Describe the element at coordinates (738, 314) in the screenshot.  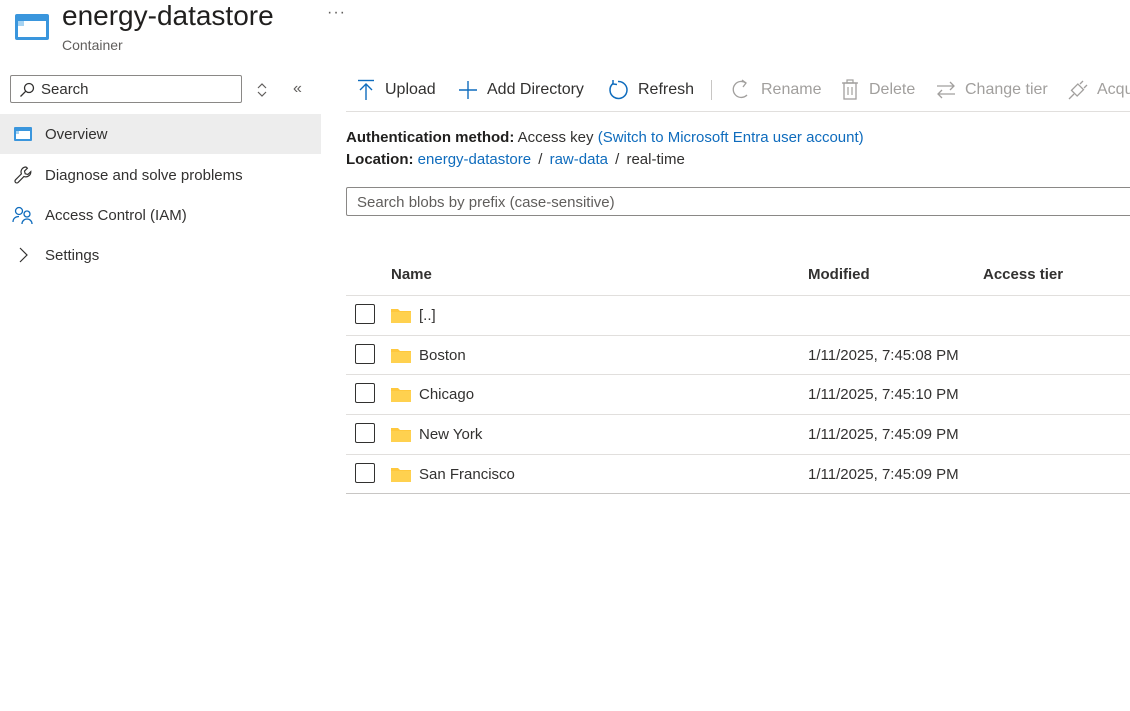
I see `table-row: [..]` at that location.